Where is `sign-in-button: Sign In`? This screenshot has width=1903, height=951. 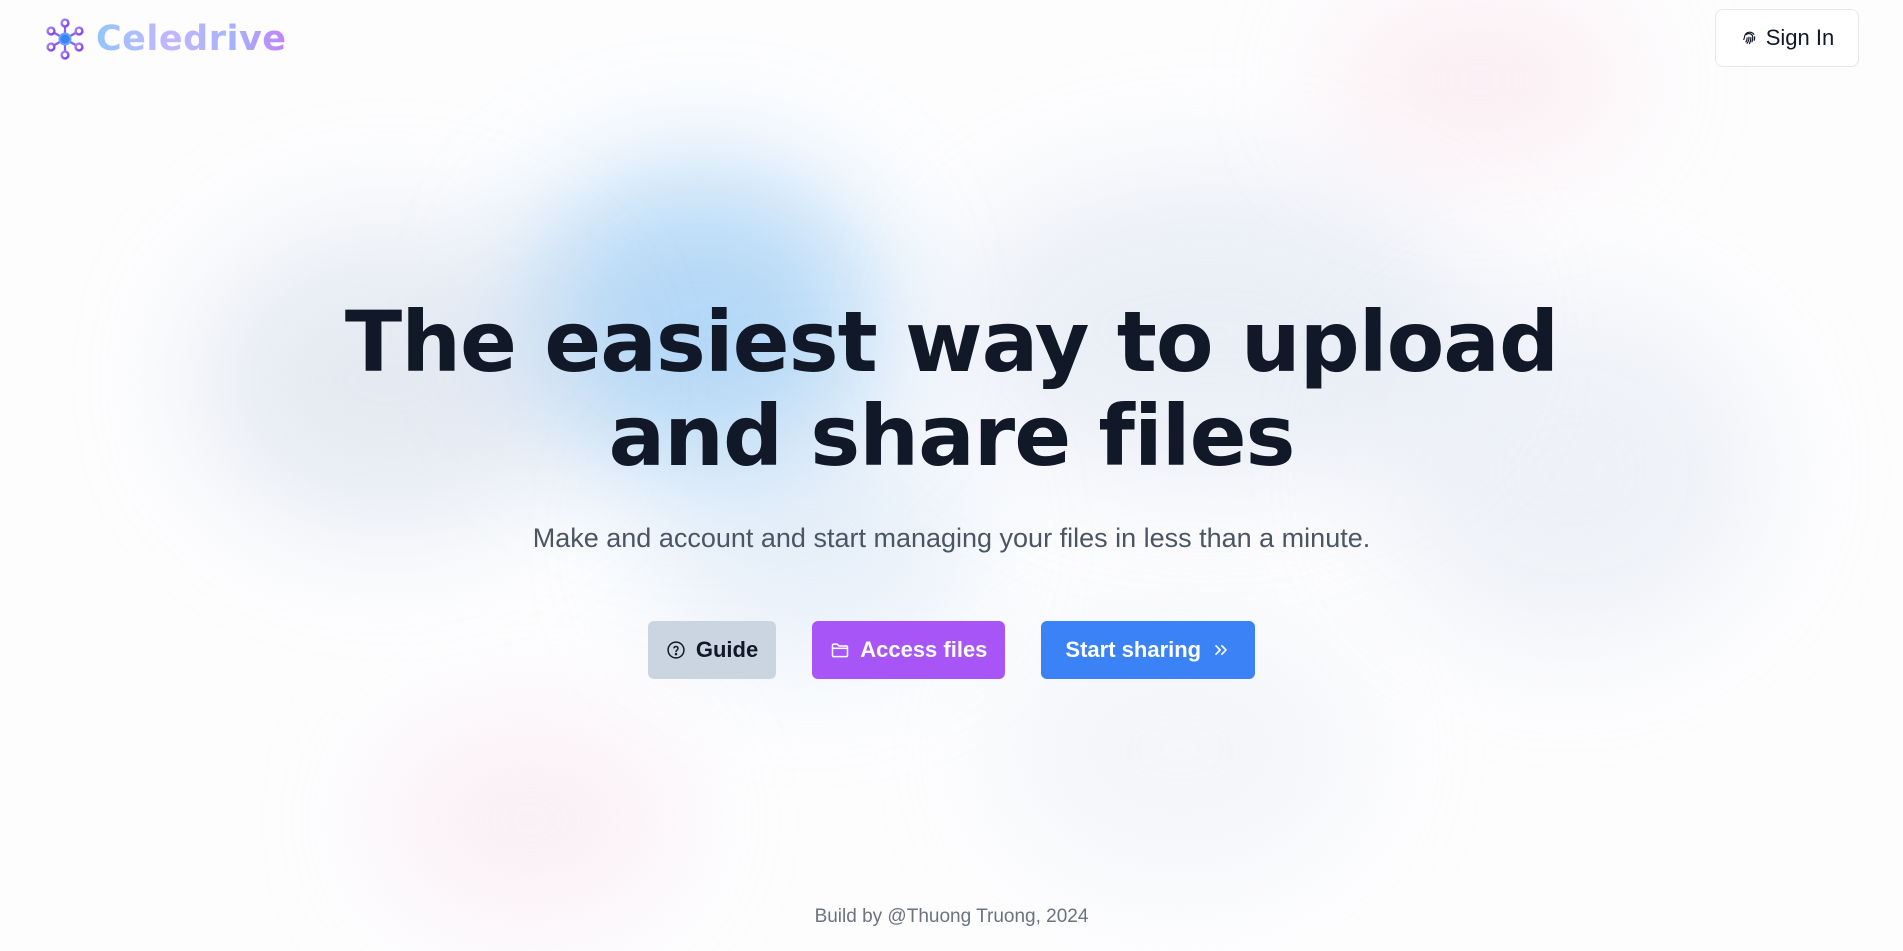 sign-in-button: Sign In is located at coordinates (1787, 38).